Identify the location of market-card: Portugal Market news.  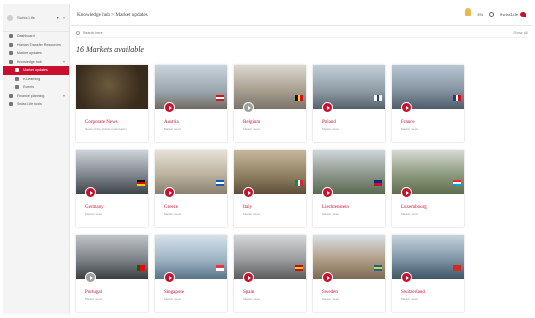
(112, 273).